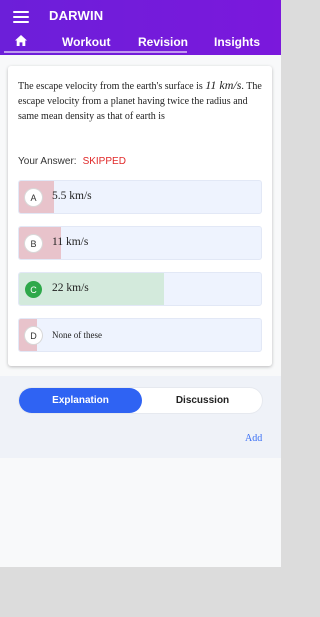 Image resolution: width=320 pixels, height=617 pixels. I want to click on option-c-badge: C, so click(33, 289).